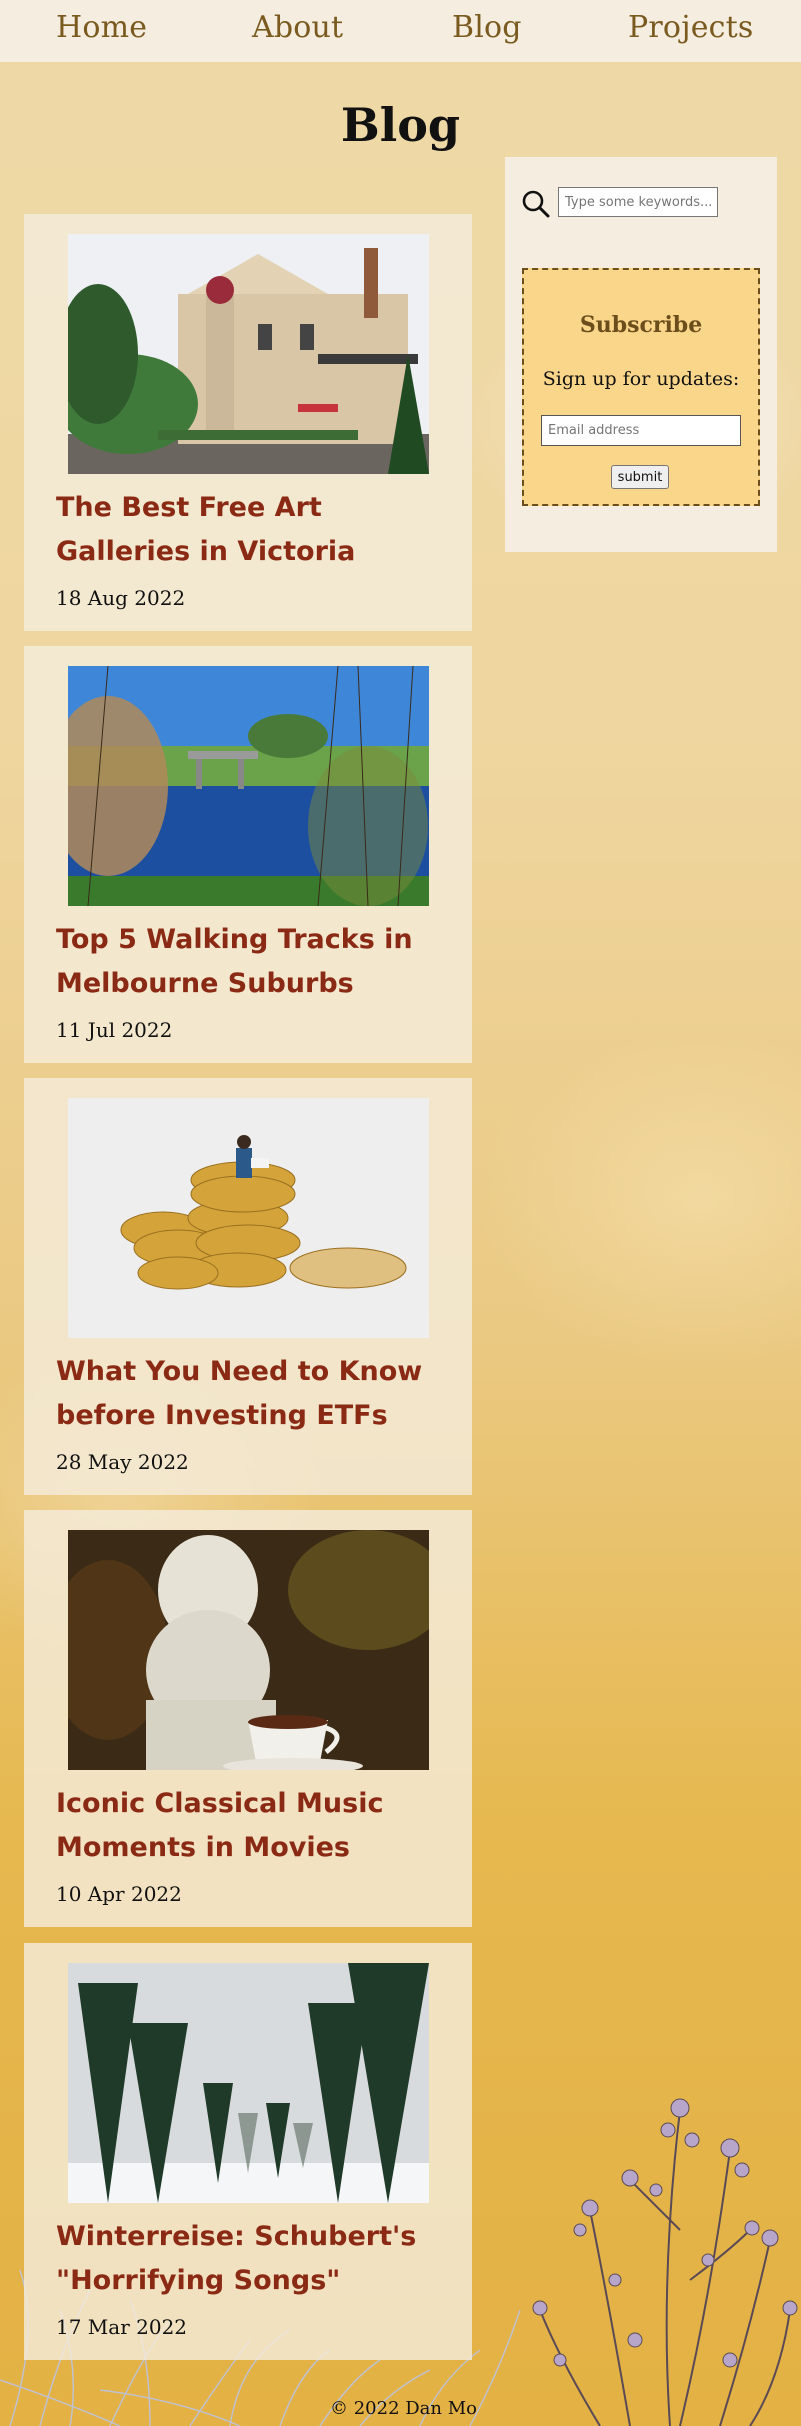  I want to click on page-title: Blog, so click(400, 125).